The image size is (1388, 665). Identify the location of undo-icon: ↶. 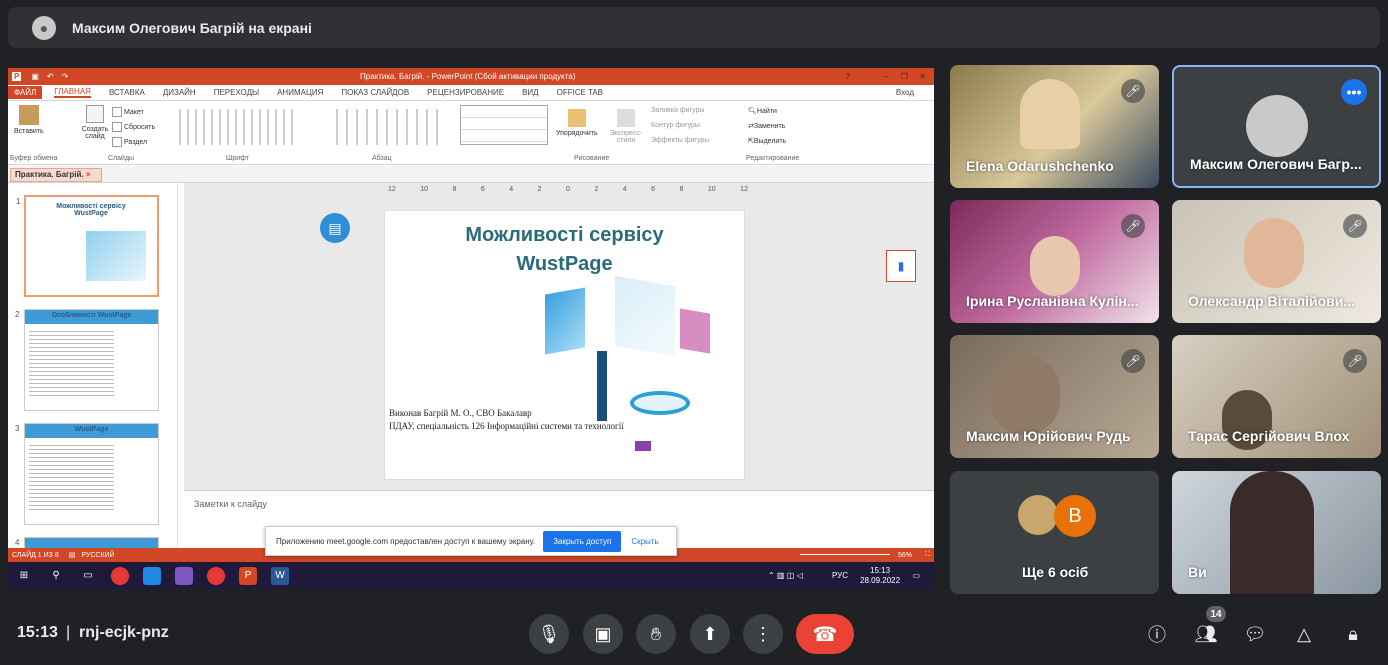
(50, 76).